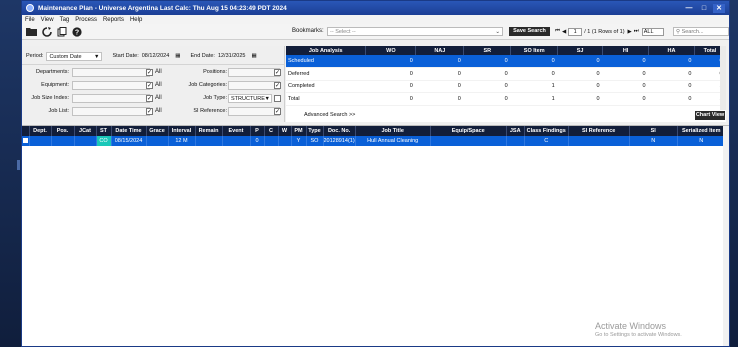  What do you see at coordinates (158, 72) in the screenshot?
I see `departments-all-label: All` at bounding box center [158, 72].